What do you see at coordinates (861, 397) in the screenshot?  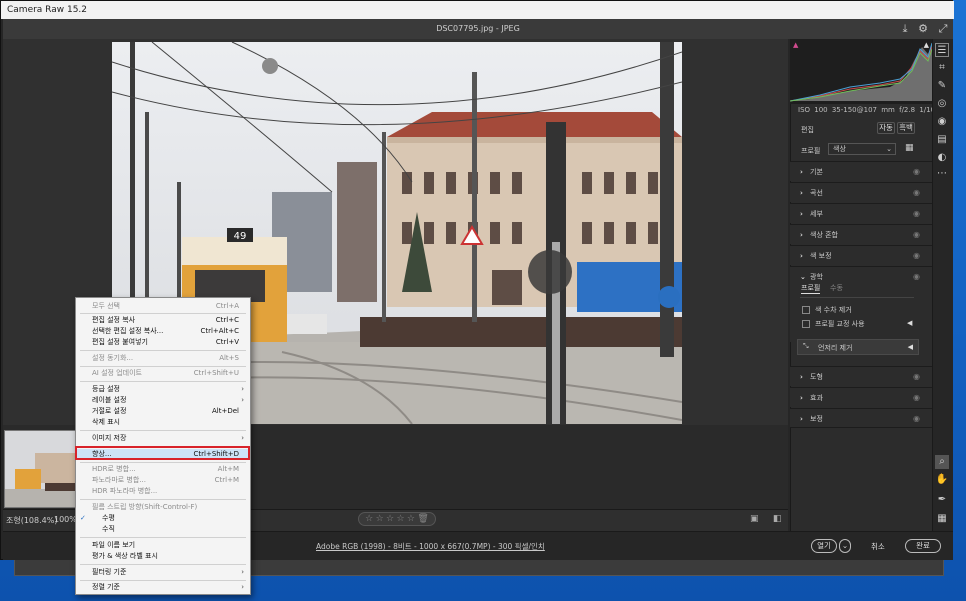 I see `section-effects: › 효과 ◉` at bounding box center [861, 397].